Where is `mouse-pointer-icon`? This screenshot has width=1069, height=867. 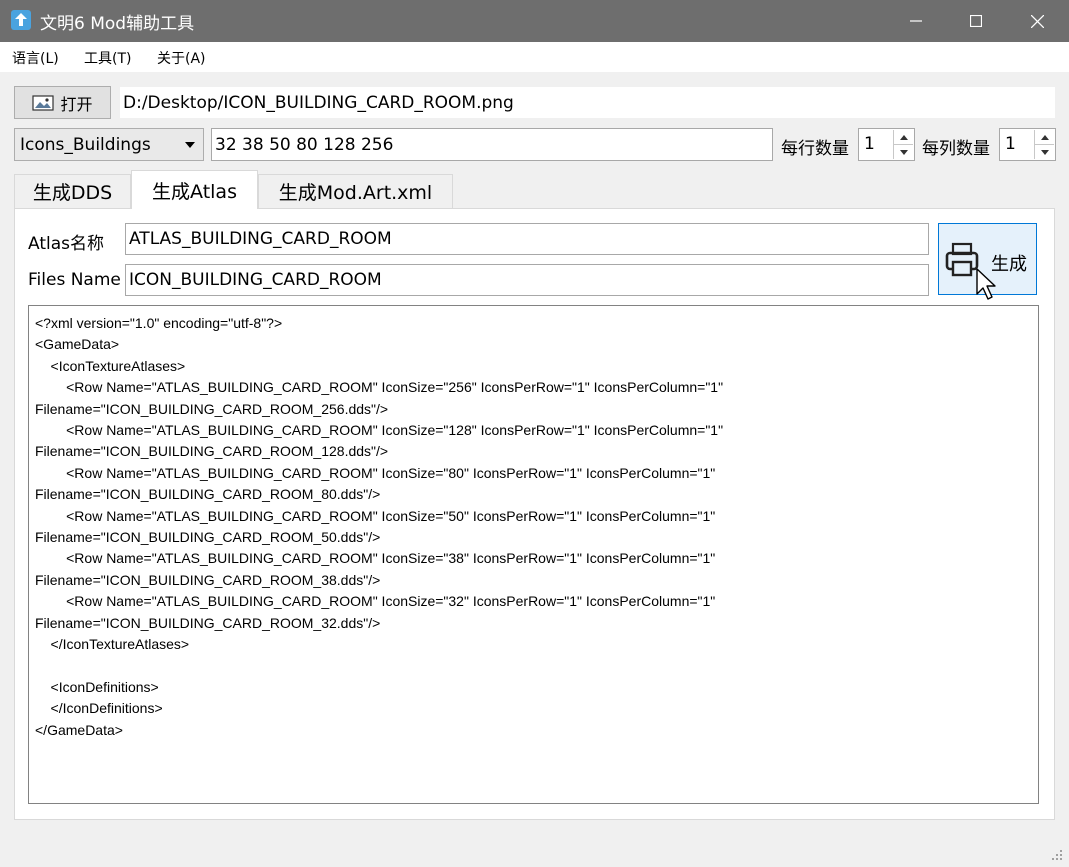
mouse-pointer-icon is located at coordinates (986, 284).